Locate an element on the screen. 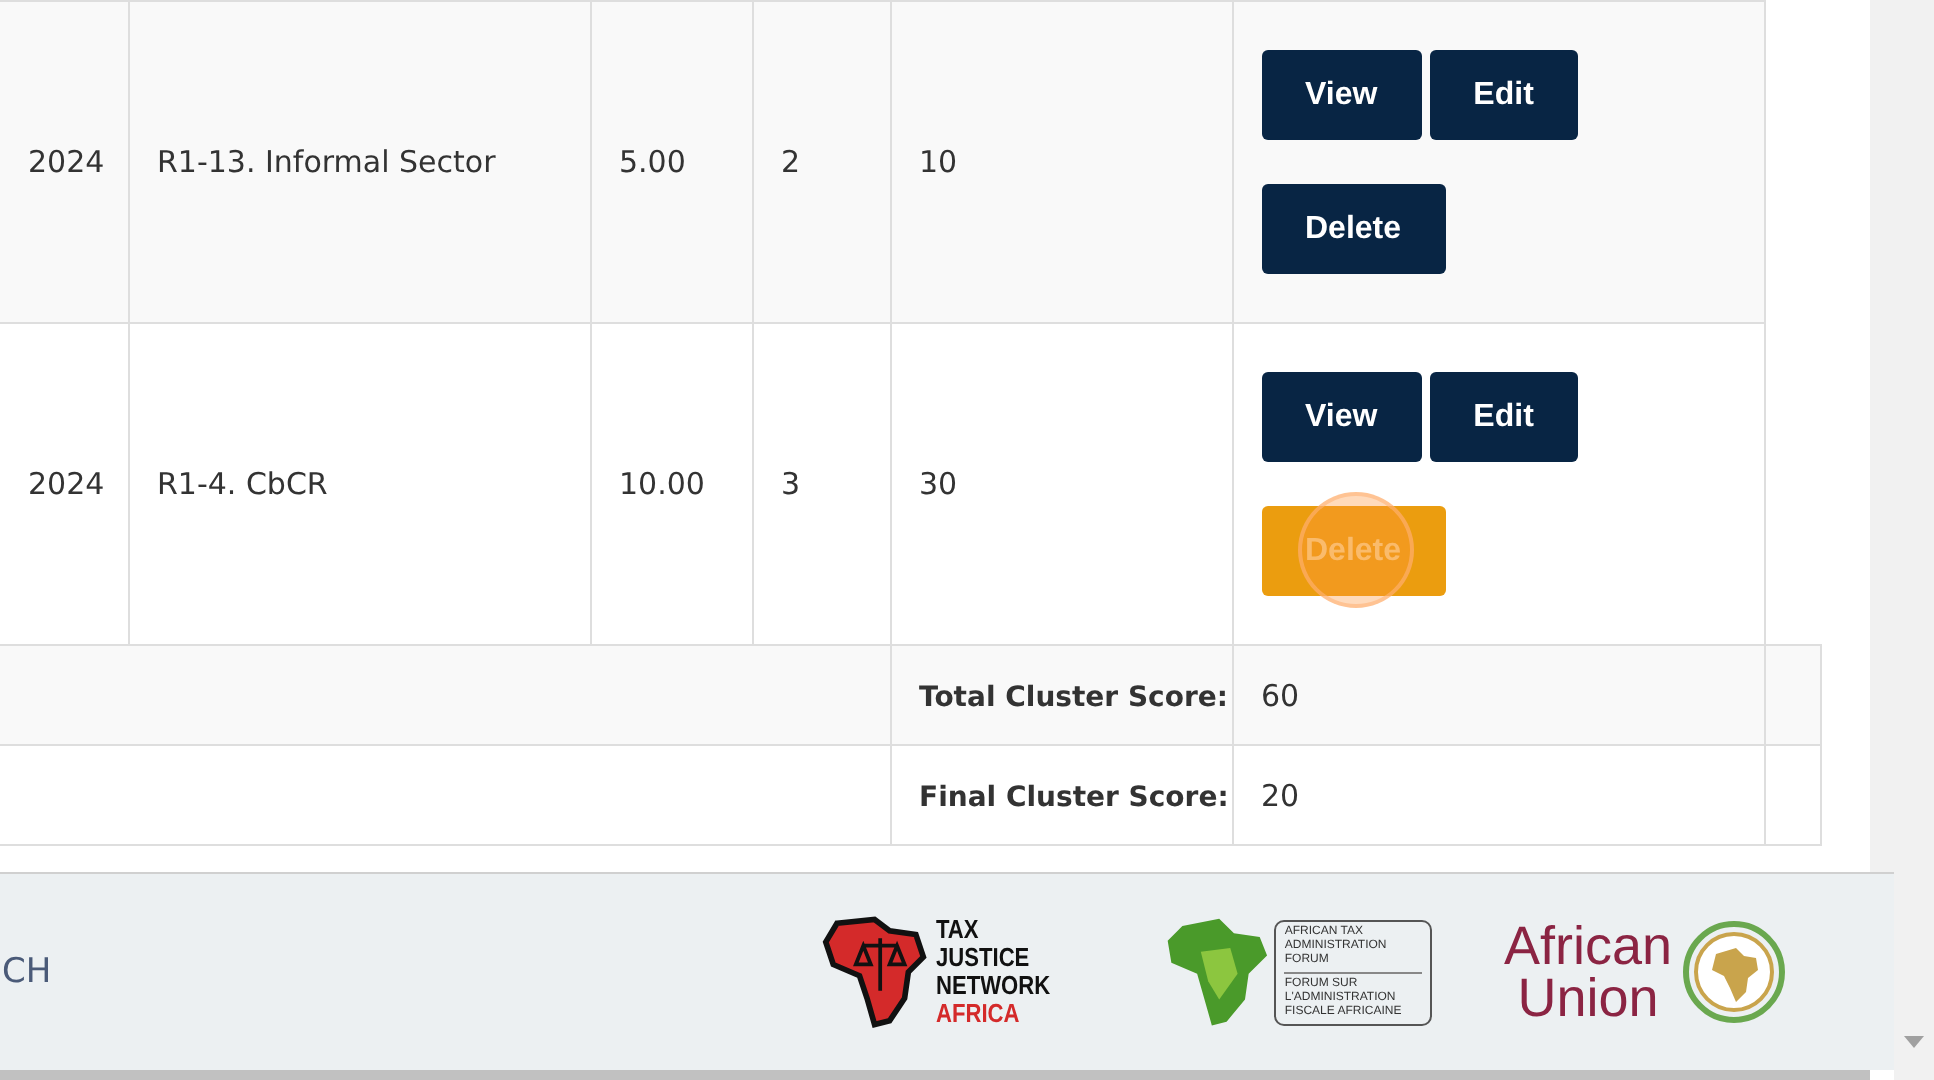 The image size is (1934, 1080). score-value: 60 is located at coordinates (1280, 695).